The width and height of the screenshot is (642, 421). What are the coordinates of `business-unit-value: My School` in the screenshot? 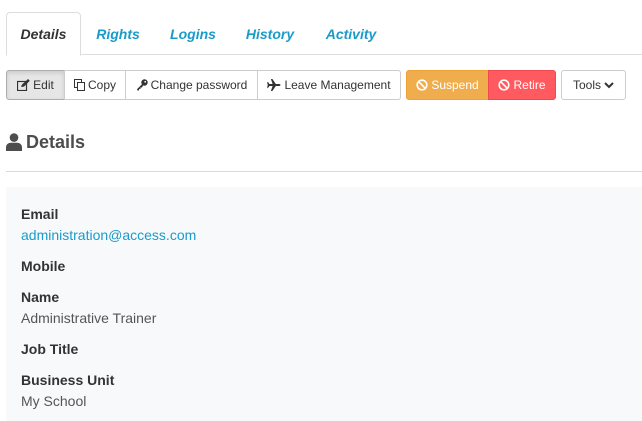 It's located at (54, 401).